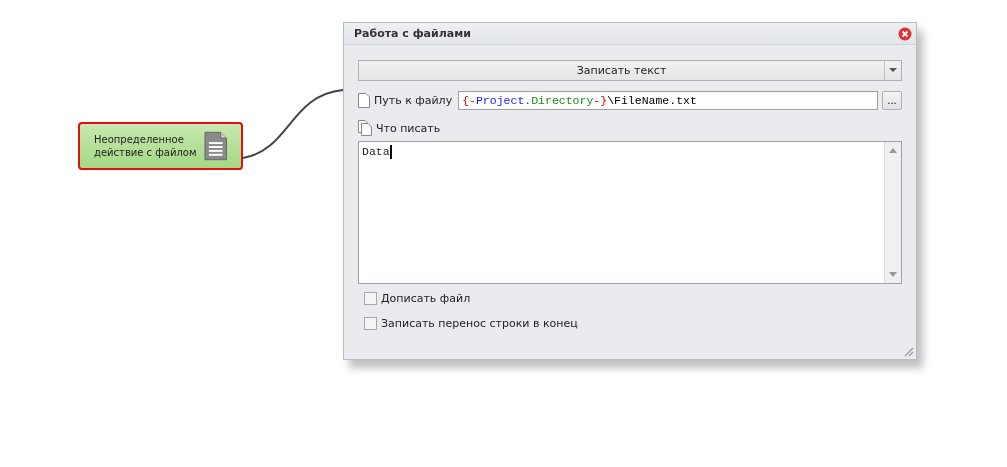 This screenshot has height=467, width=1007. What do you see at coordinates (413, 100) in the screenshot?
I see `path-label: Путь к файлу` at bounding box center [413, 100].